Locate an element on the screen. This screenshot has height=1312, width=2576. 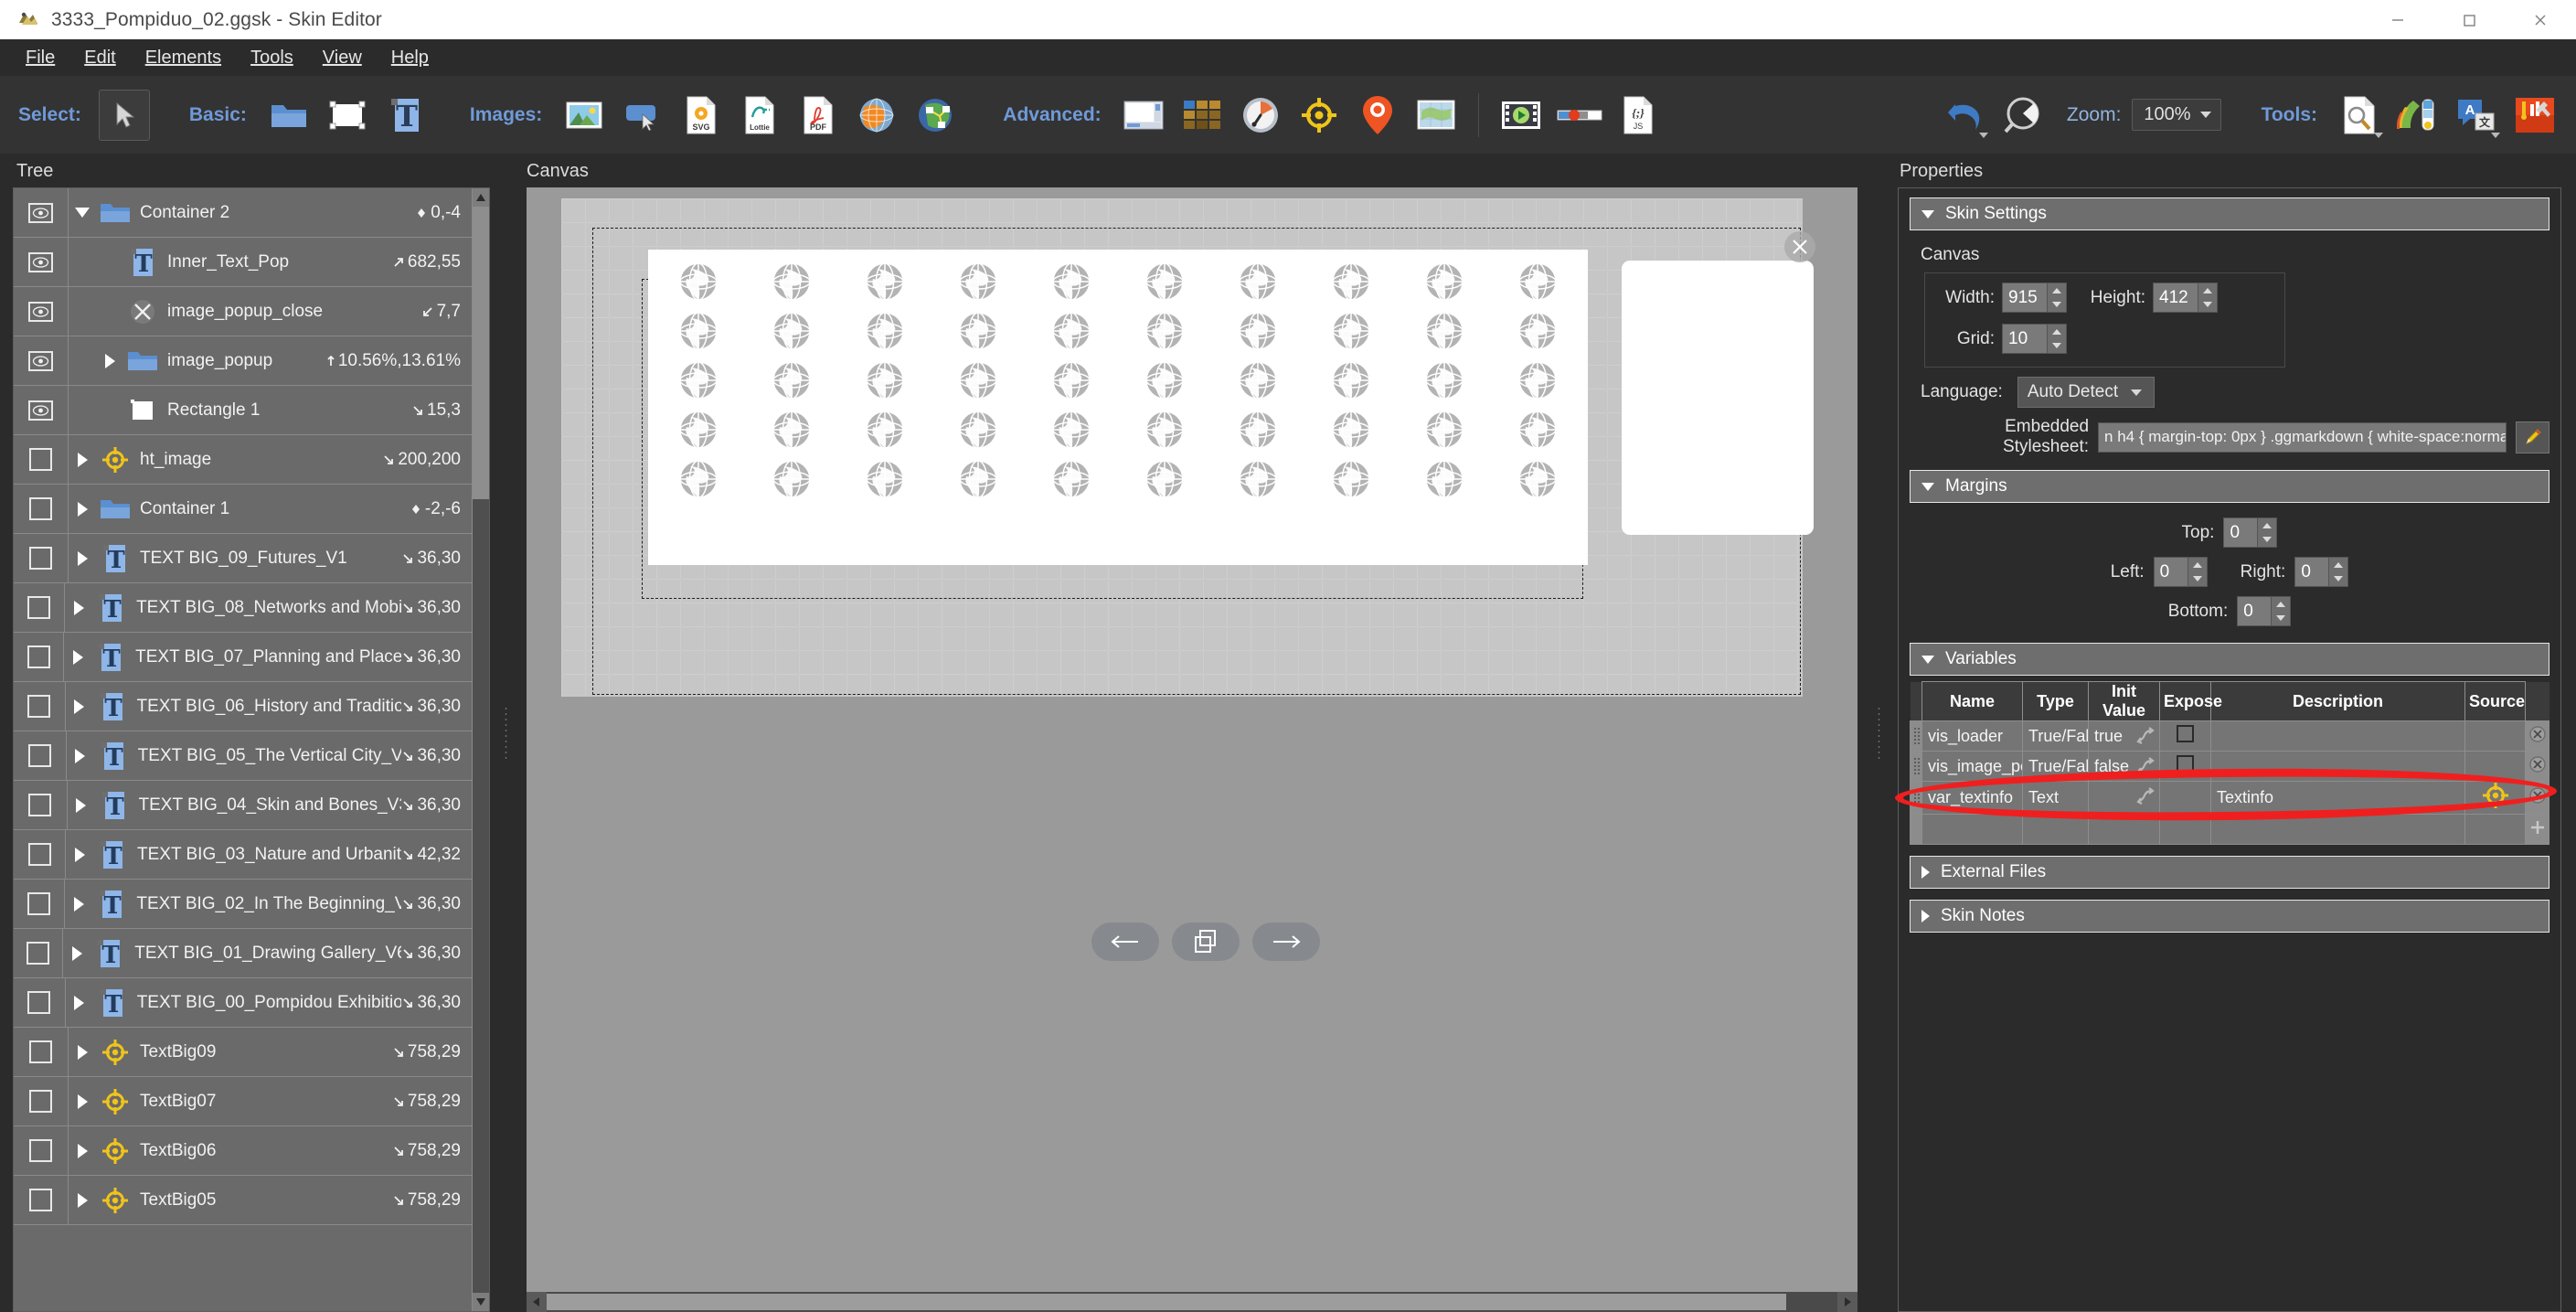
inspect-dropdown-caret is located at coordinates (2378, 135).